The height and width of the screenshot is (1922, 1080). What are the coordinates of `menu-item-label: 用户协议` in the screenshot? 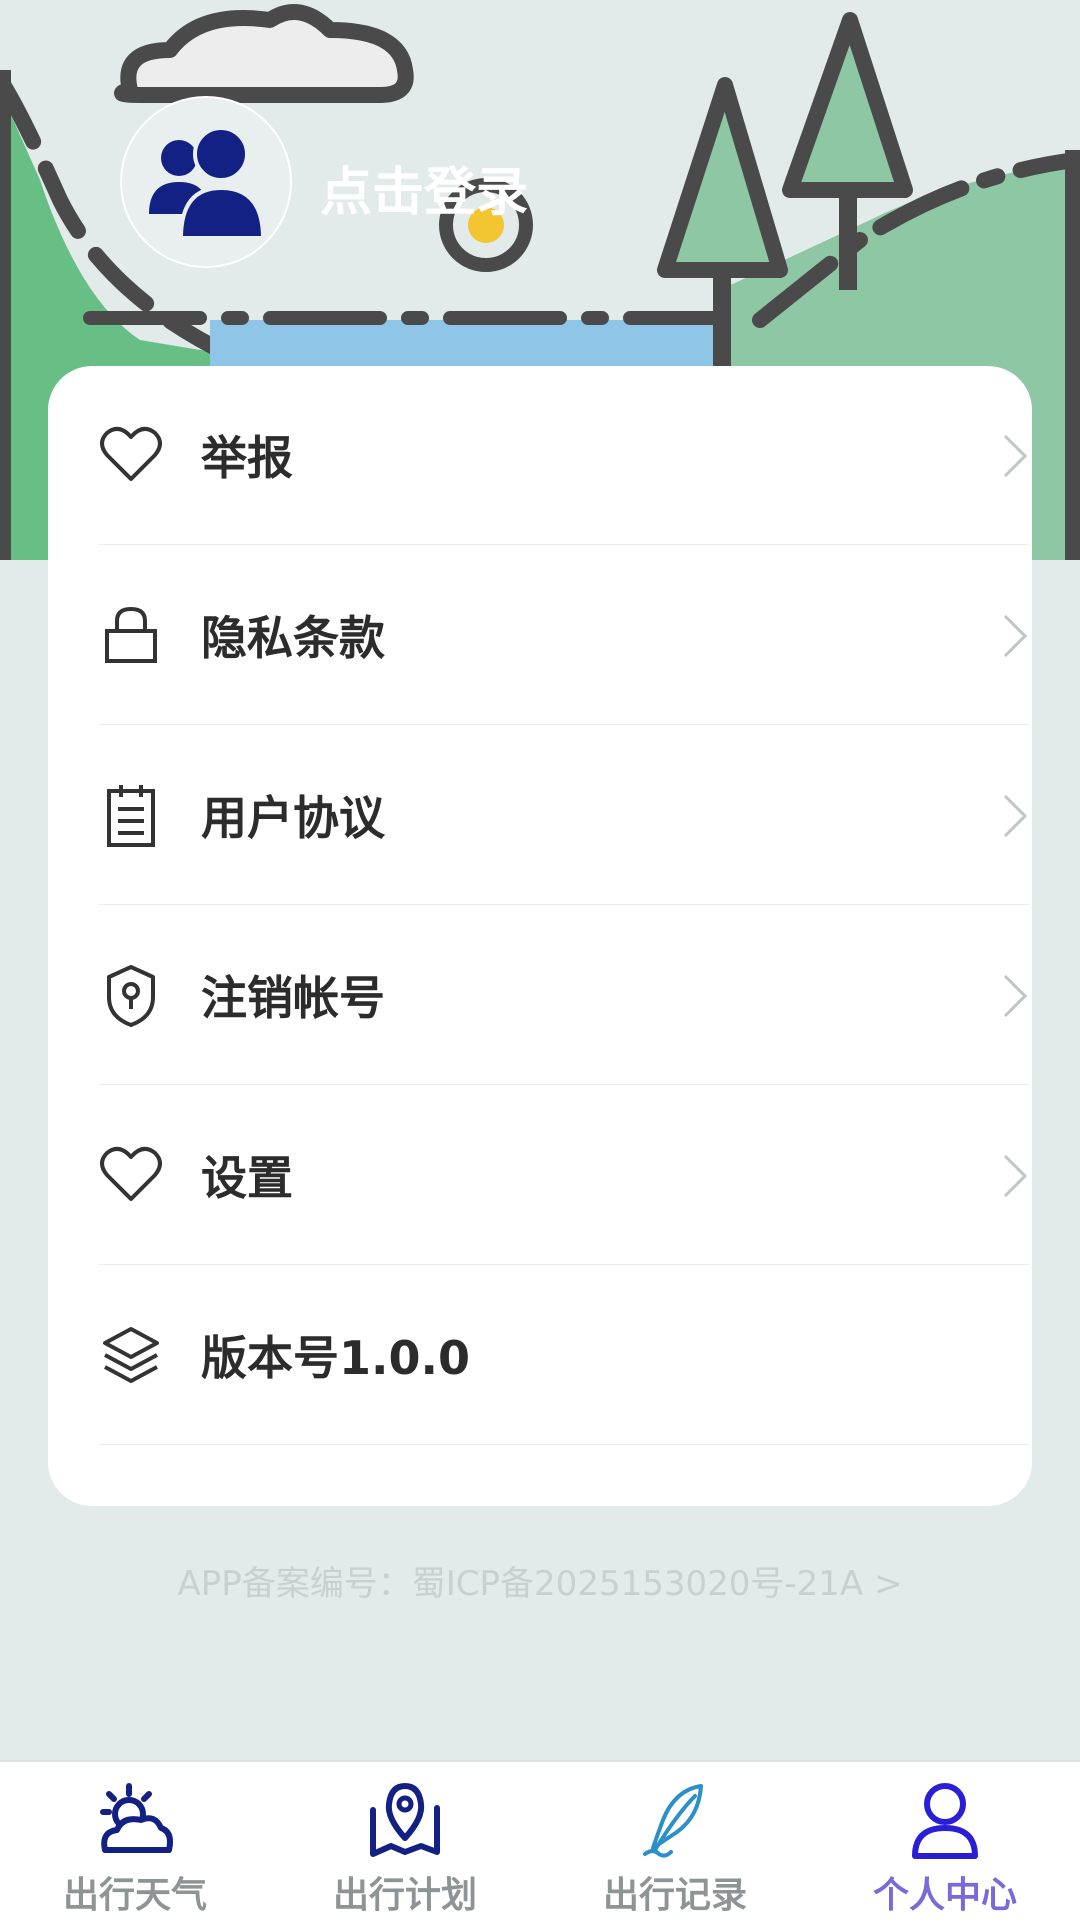 It's located at (293, 818).